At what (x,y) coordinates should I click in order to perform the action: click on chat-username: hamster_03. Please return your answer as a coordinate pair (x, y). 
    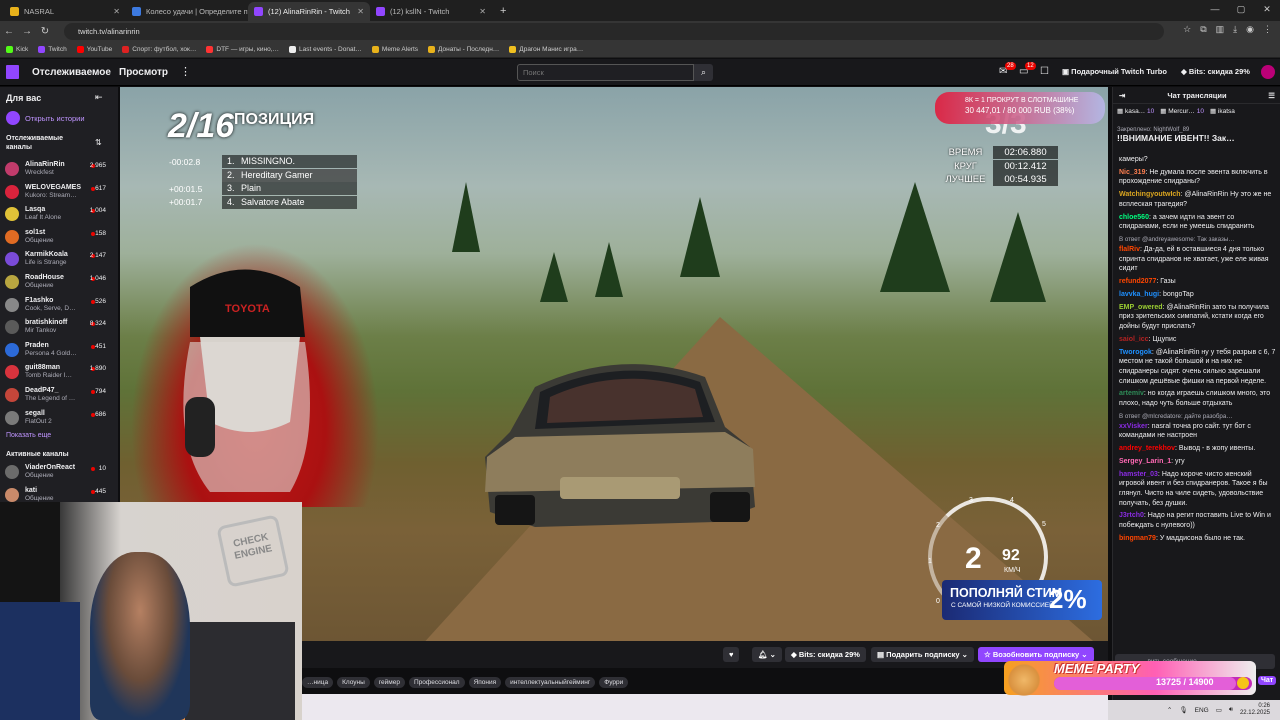
    Looking at the image, I should click on (1138, 474).